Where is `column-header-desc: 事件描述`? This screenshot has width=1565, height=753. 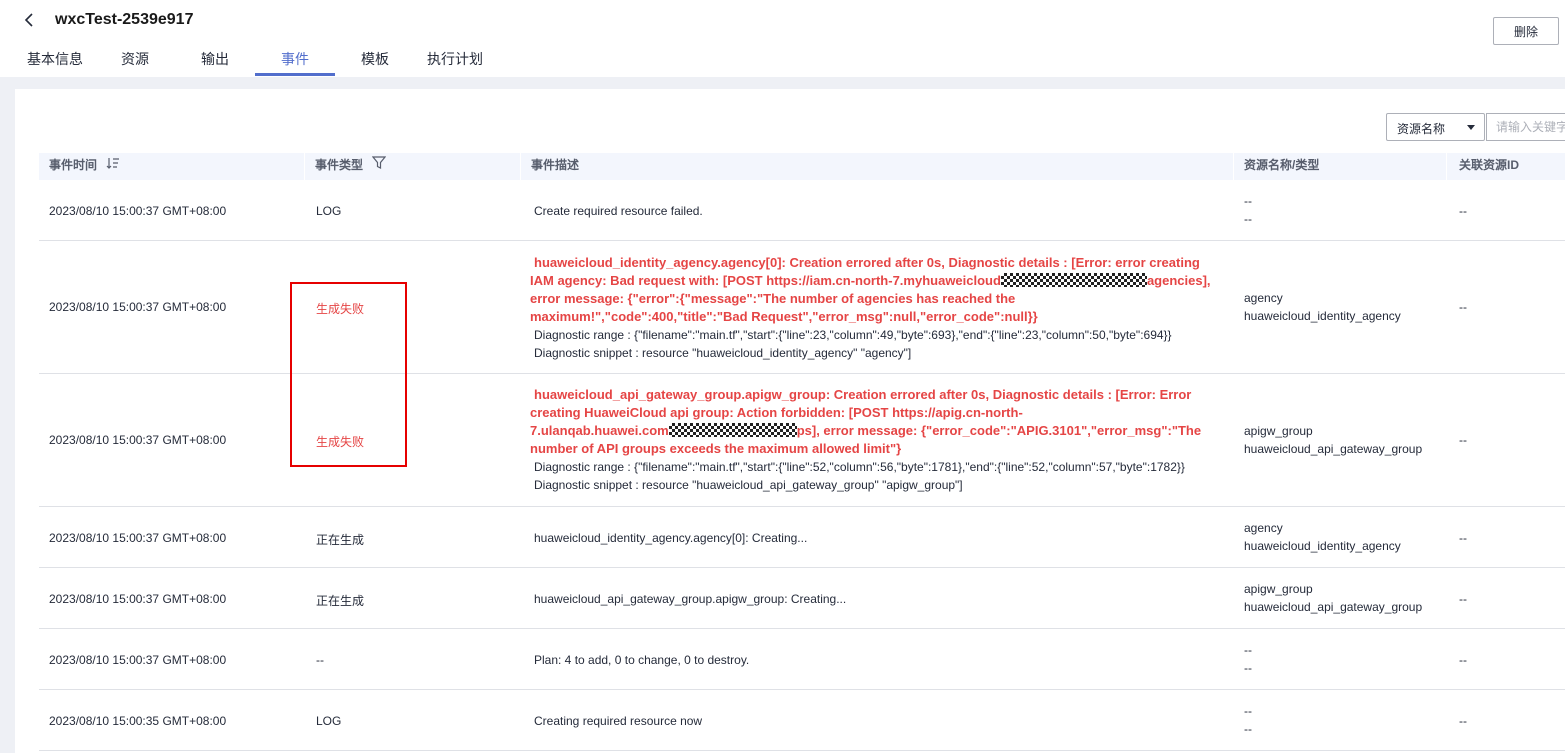 column-header-desc: 事件描述 is located at coordinates (877, 166).